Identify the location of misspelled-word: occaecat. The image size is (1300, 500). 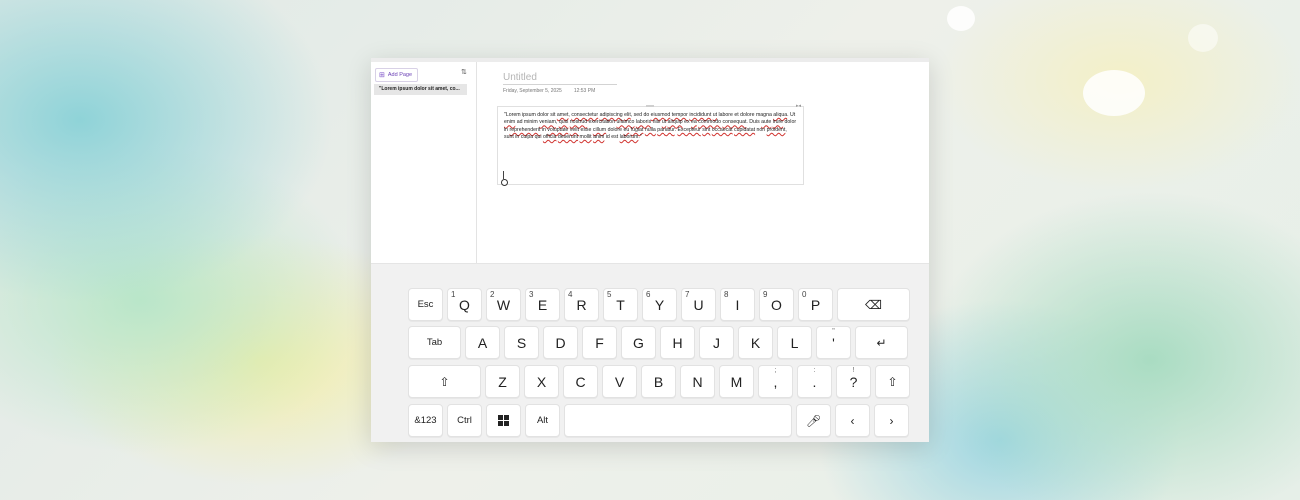
(722, 130).